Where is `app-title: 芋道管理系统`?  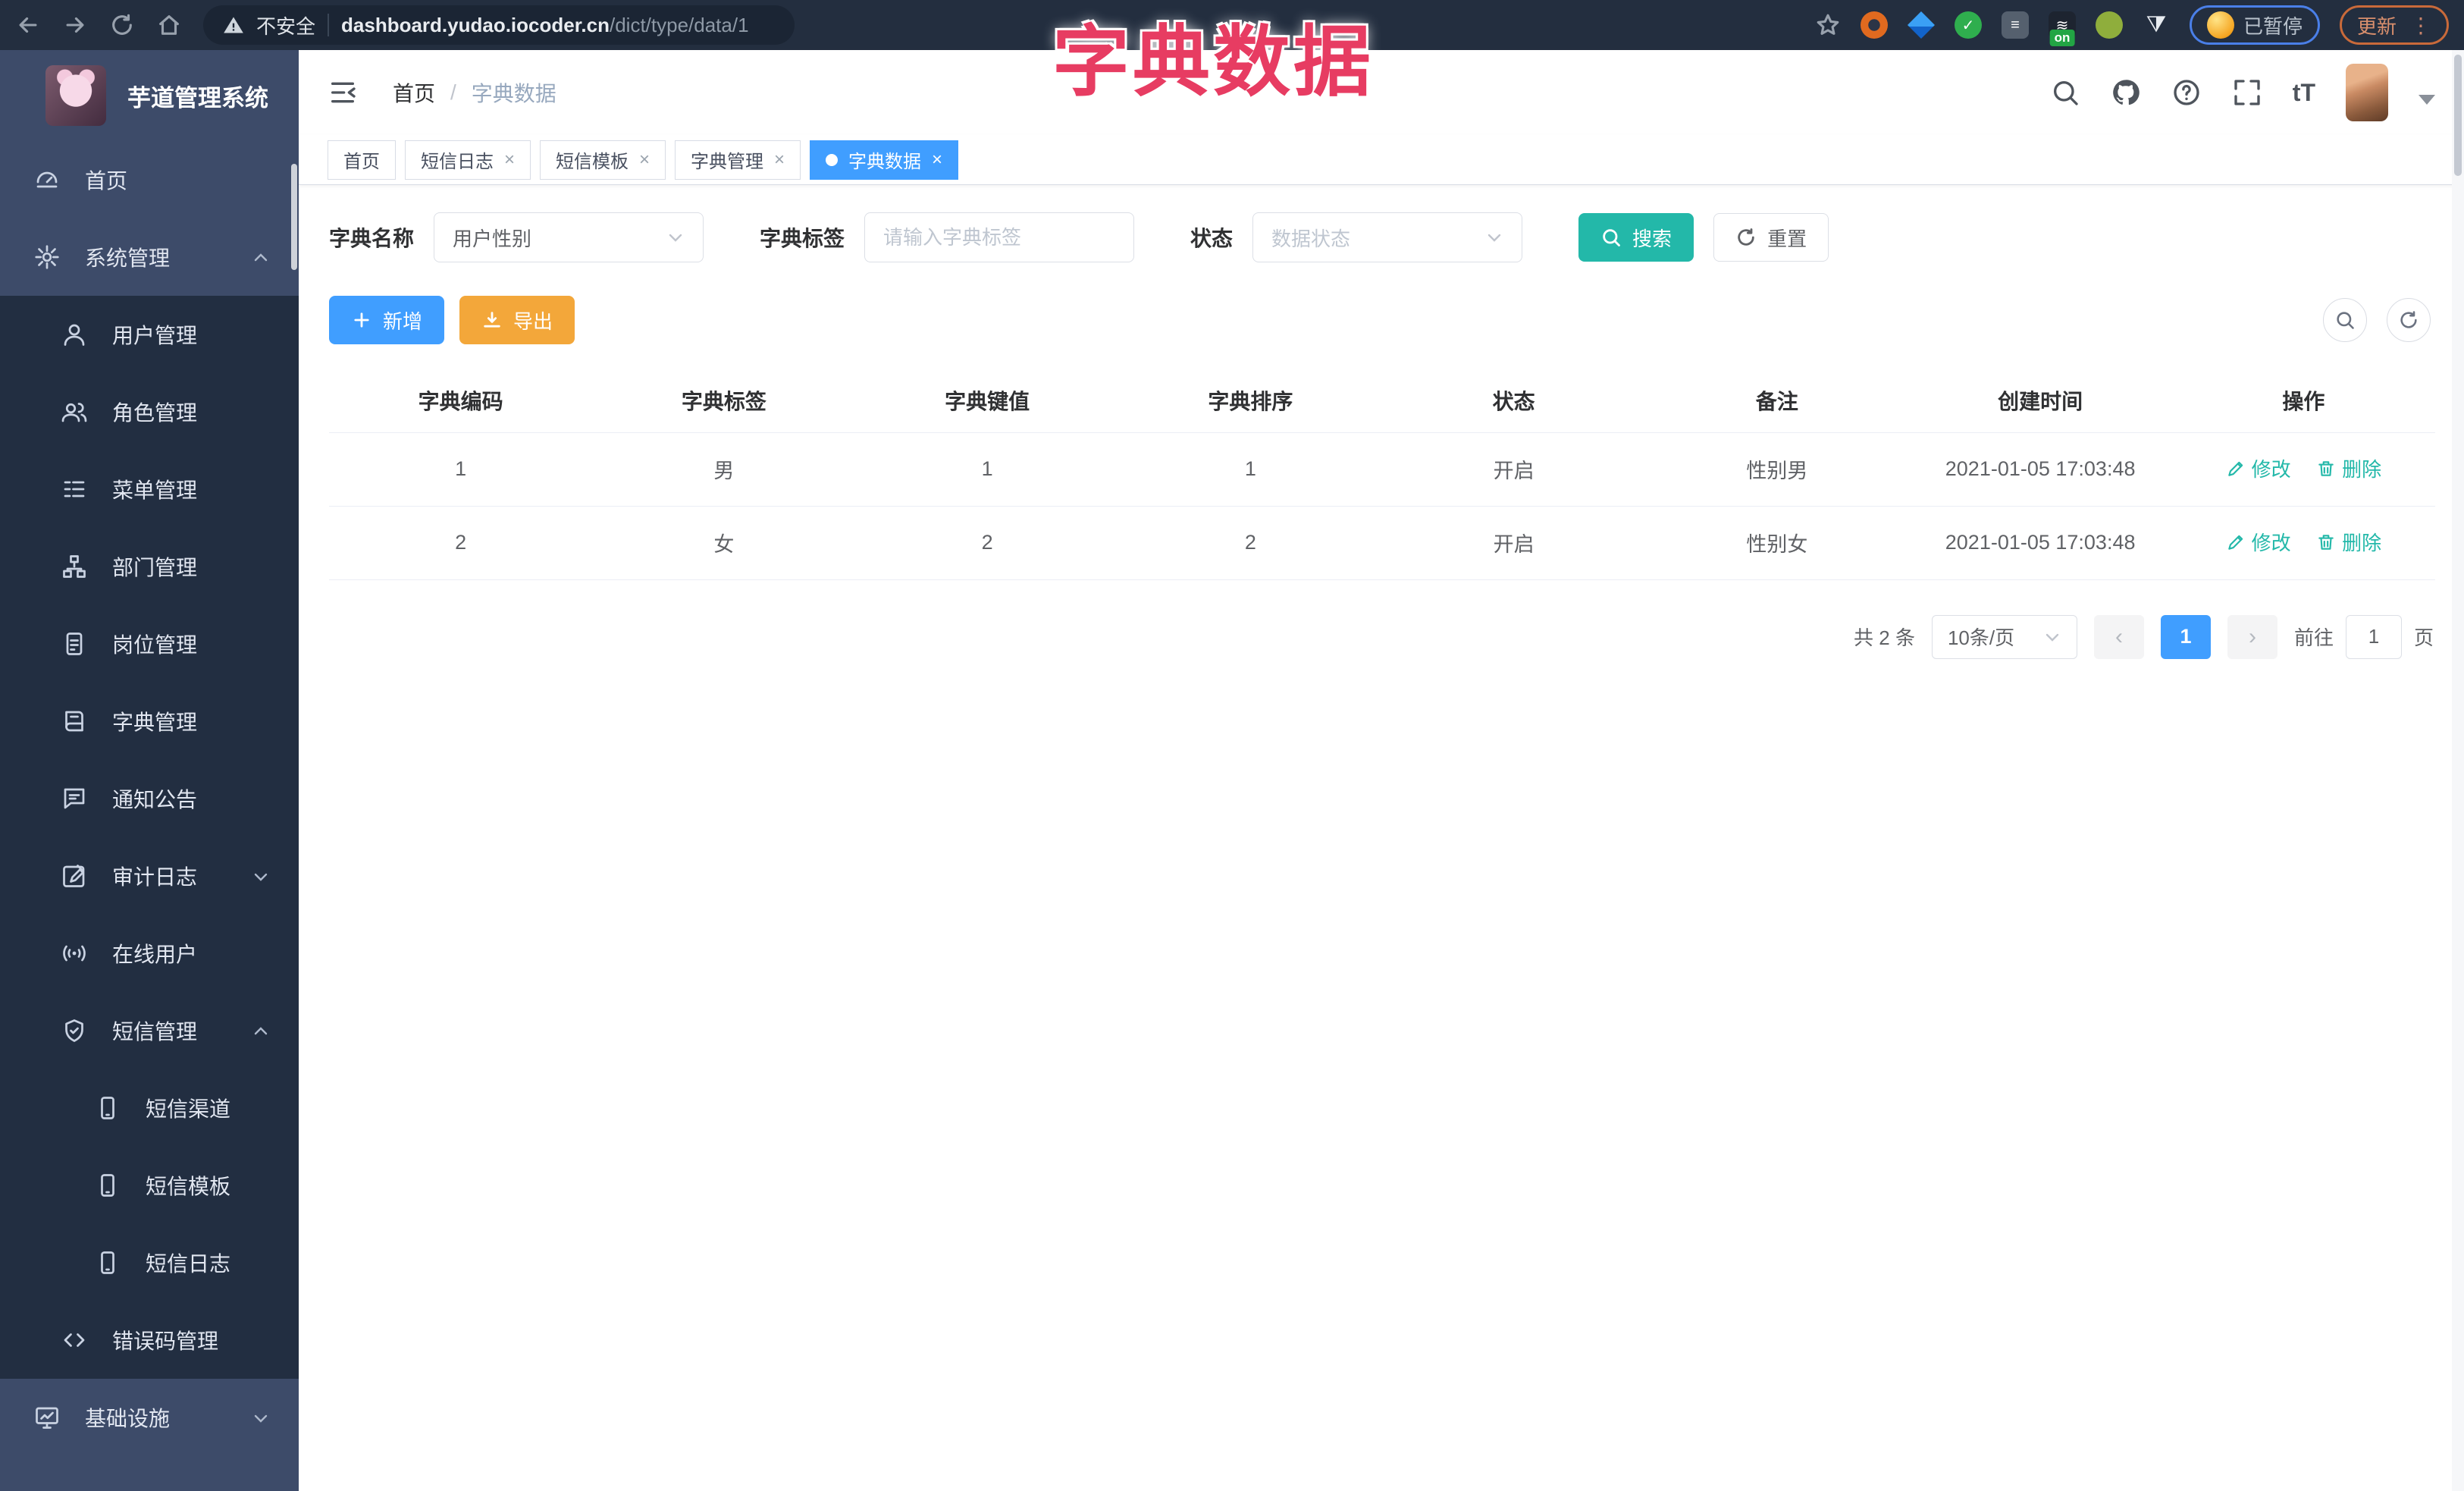
app-title: 芋道管理系统 is located at coordinates (197, 97).